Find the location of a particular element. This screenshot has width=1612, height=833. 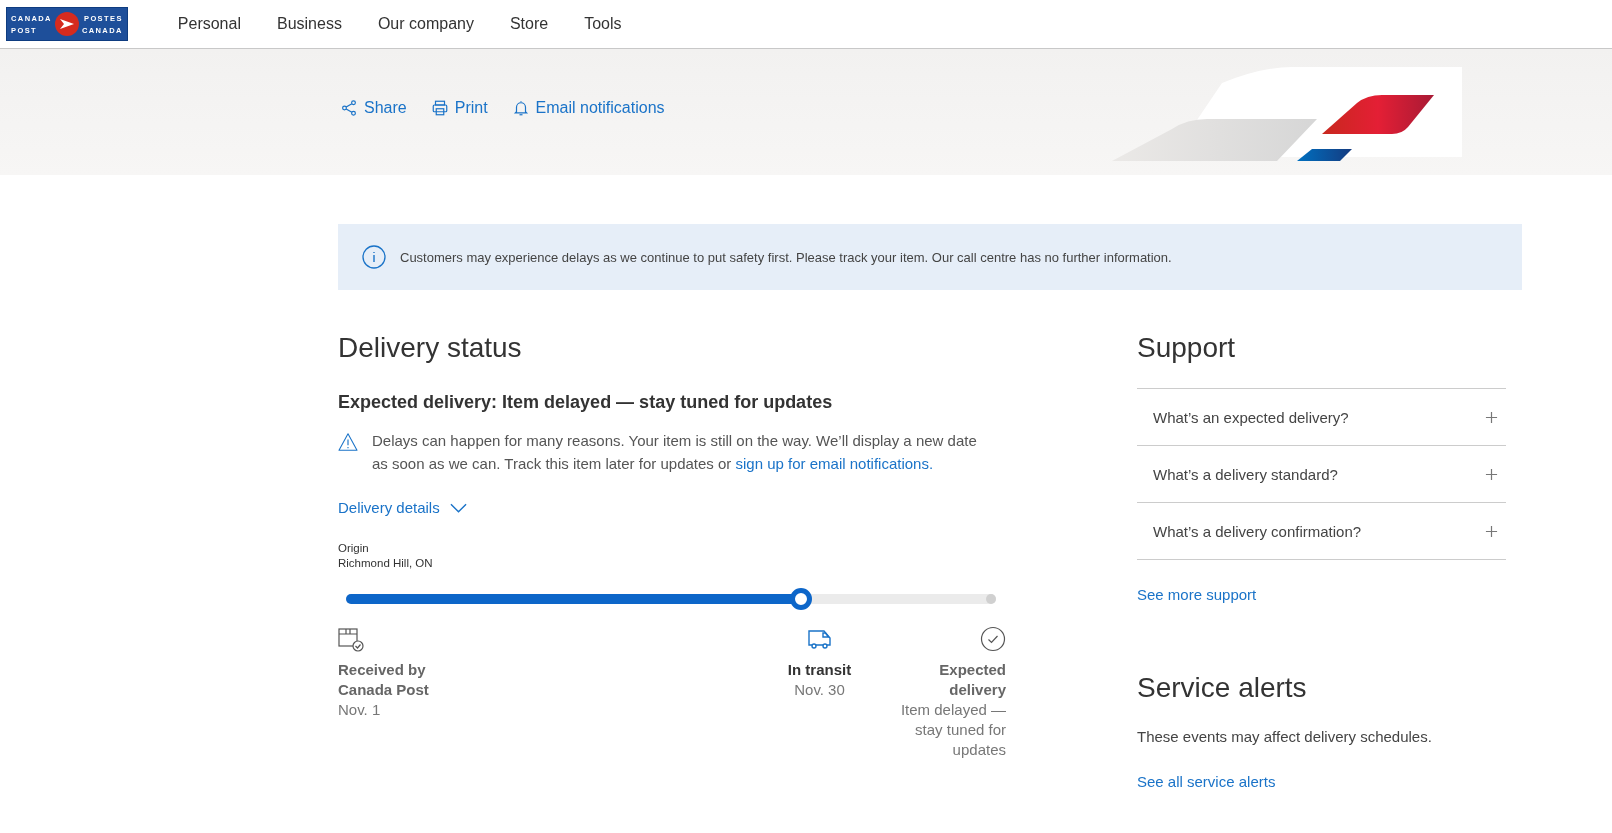

notice-text: Customers may experience delays as we continue to put safety first. Please track your item. Our call centre has no further information. is located at coordinates (786, 257).